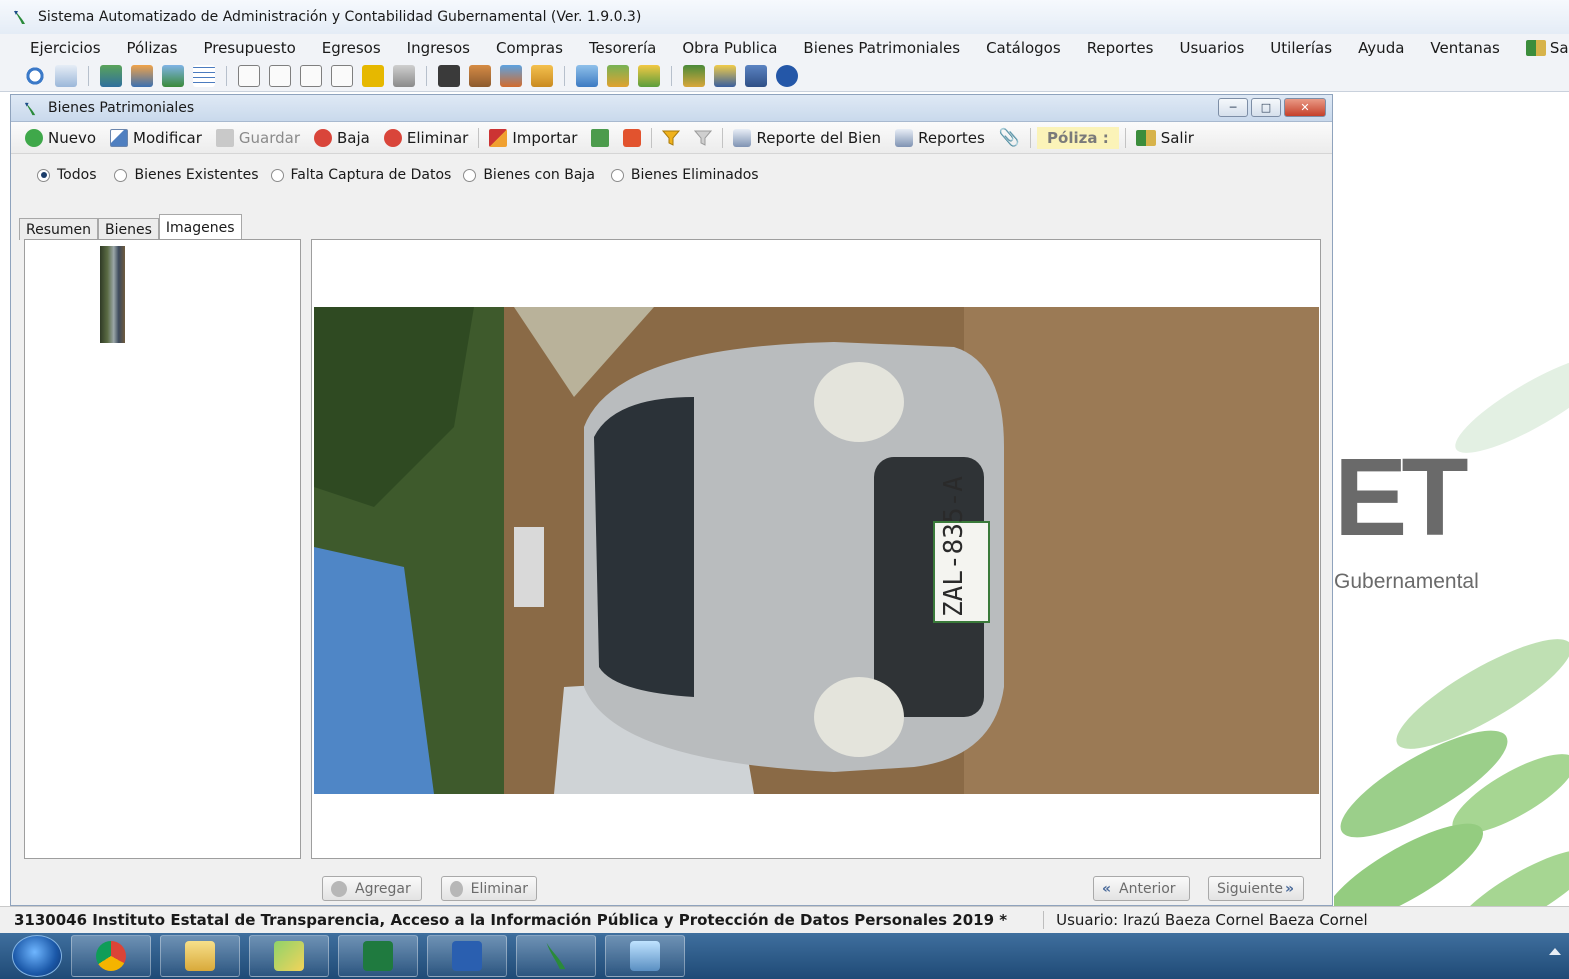 The height and width of the screenshot is (979, 1569). I want to click on siguiente-button: Siguiente», so click(1256, 888).